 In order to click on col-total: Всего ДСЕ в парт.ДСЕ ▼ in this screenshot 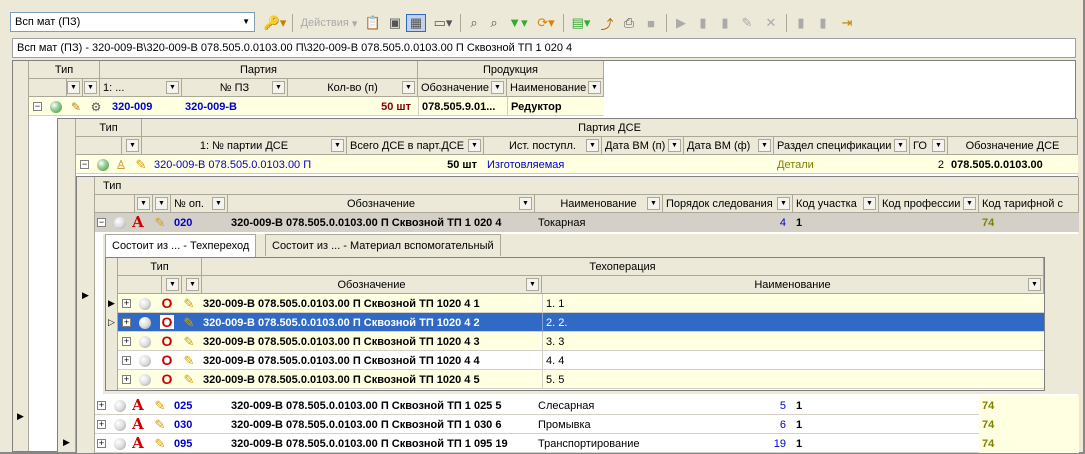, I will do `click(415, 146)`.